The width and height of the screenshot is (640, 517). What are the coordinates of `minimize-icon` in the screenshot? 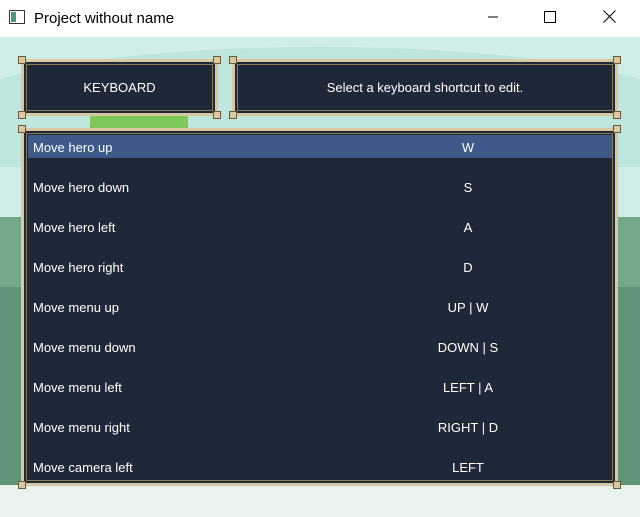 It's located at (493, 19).